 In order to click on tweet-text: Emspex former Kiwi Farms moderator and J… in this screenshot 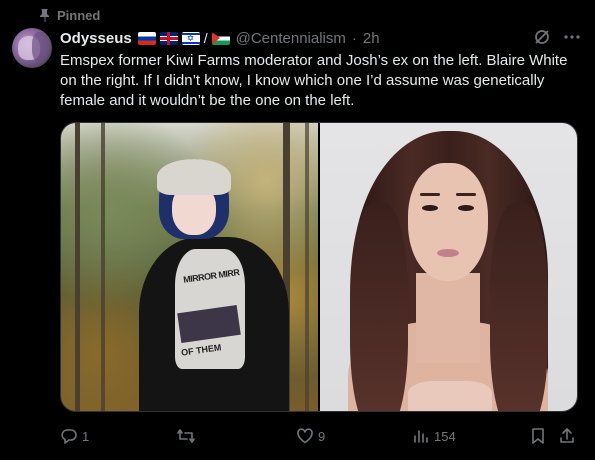, I will do `click(314, 80)`.